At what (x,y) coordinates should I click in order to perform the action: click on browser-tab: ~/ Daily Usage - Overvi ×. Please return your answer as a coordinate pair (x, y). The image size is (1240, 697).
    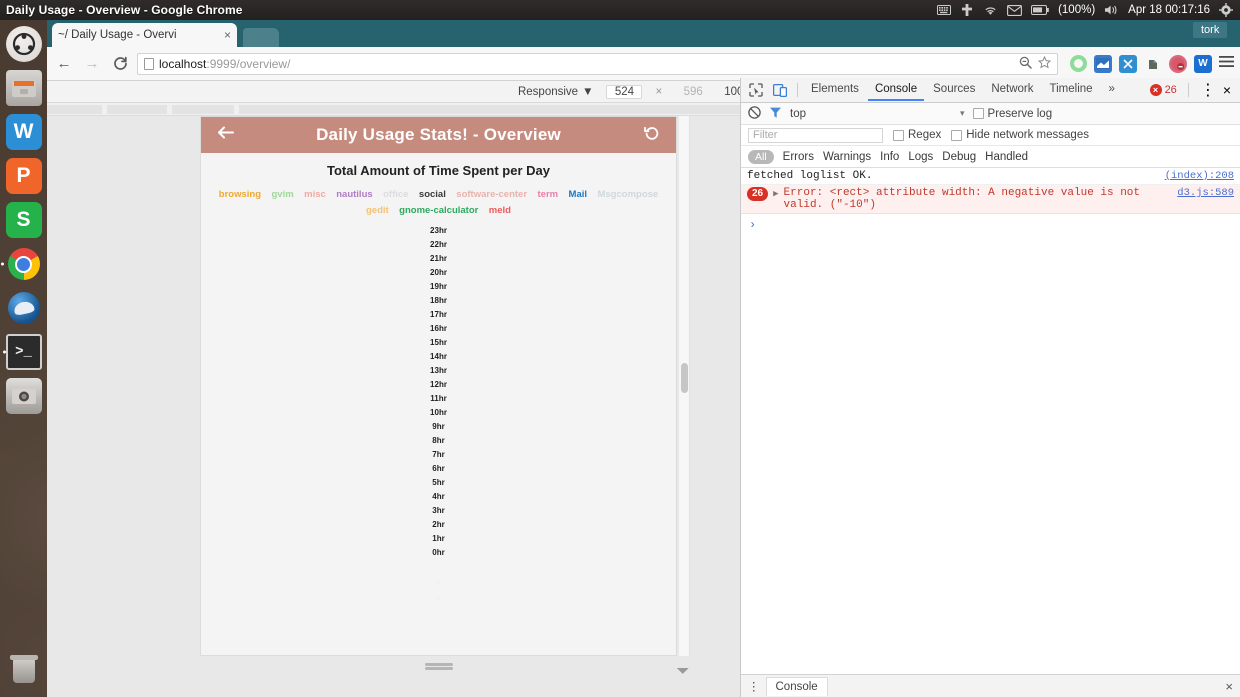
    Looking at the image, I should click on (144, 35).